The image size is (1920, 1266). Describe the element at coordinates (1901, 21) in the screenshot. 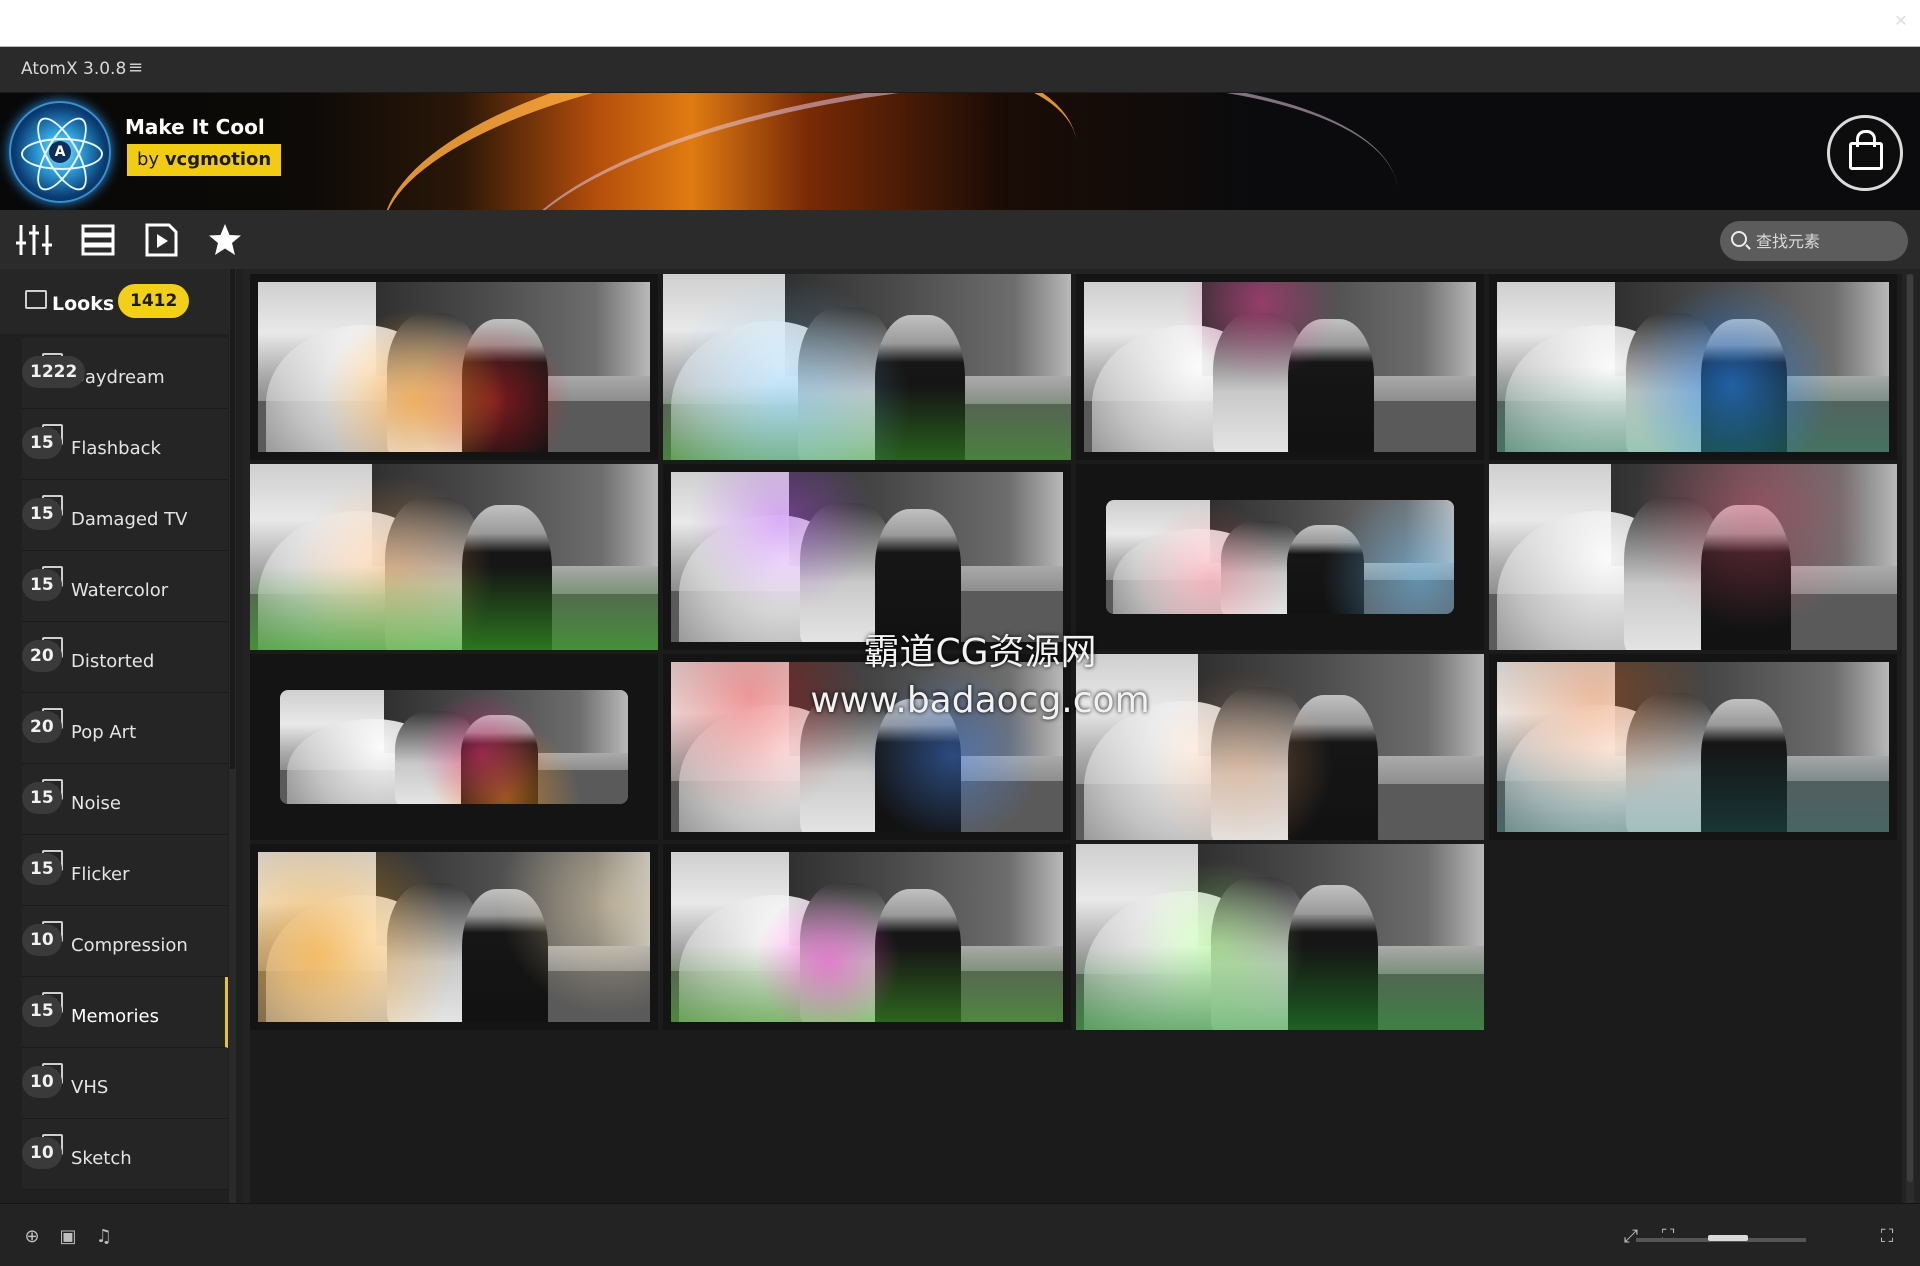

I see `close-icon: ✕` at that location.